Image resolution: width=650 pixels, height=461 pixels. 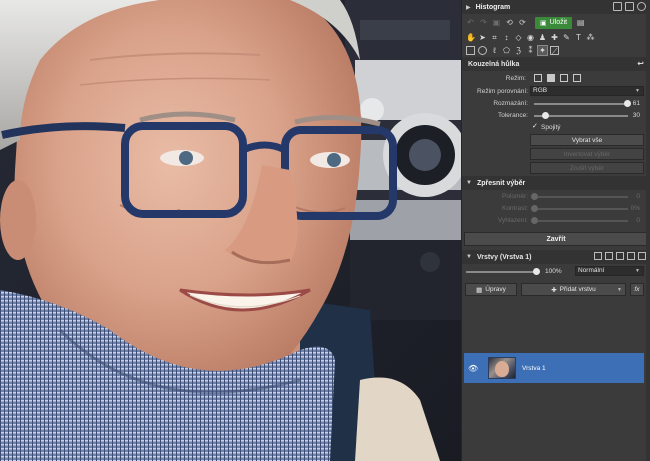 I want to click on mode-add-icon, so click(x=551, y=78).